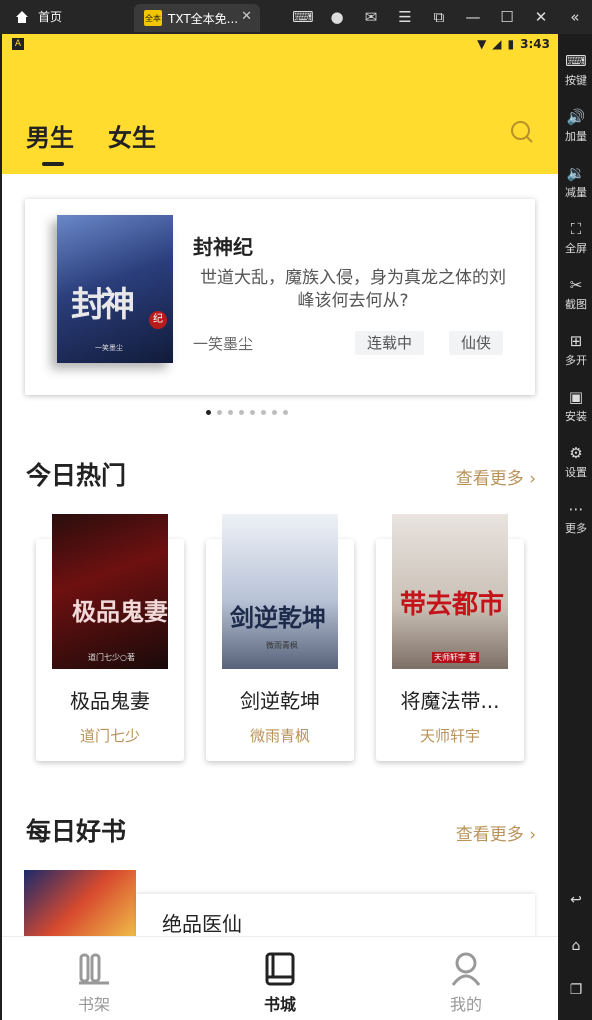 The width and height of the screenshot is (592, 1020). I want to click on gear-icon: ⚙, so click(576, 453).